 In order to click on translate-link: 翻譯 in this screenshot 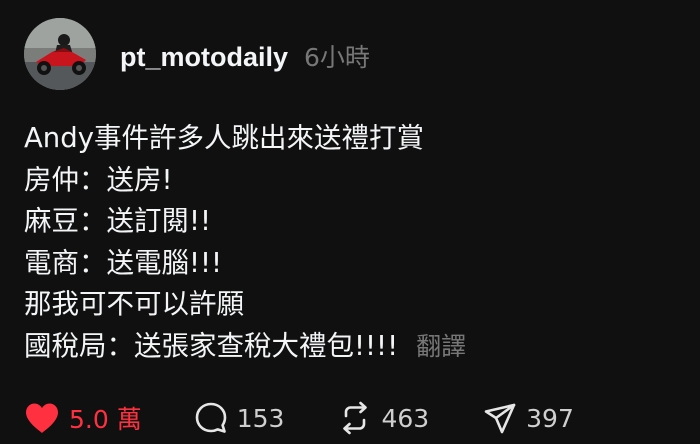, I will do `click(441, 346)`.